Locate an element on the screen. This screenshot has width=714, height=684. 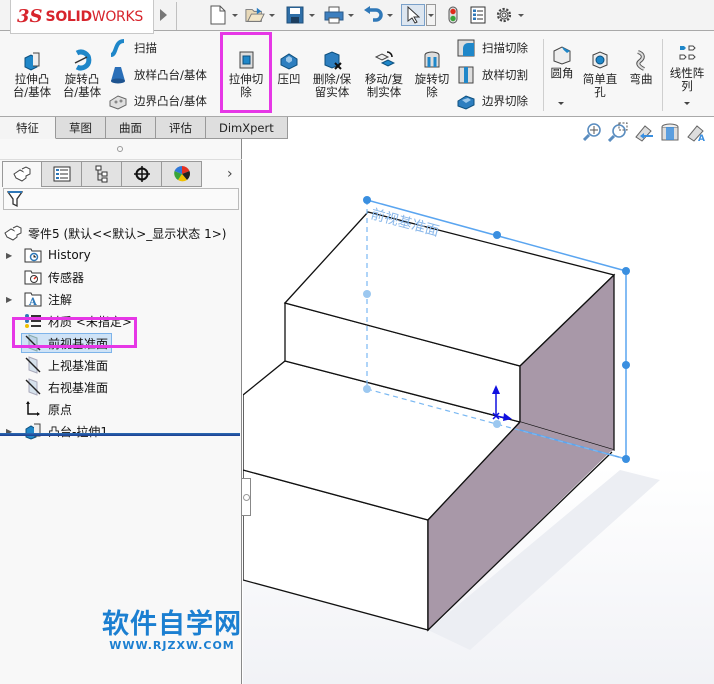
save-icon is located at coordinates (295, 15).